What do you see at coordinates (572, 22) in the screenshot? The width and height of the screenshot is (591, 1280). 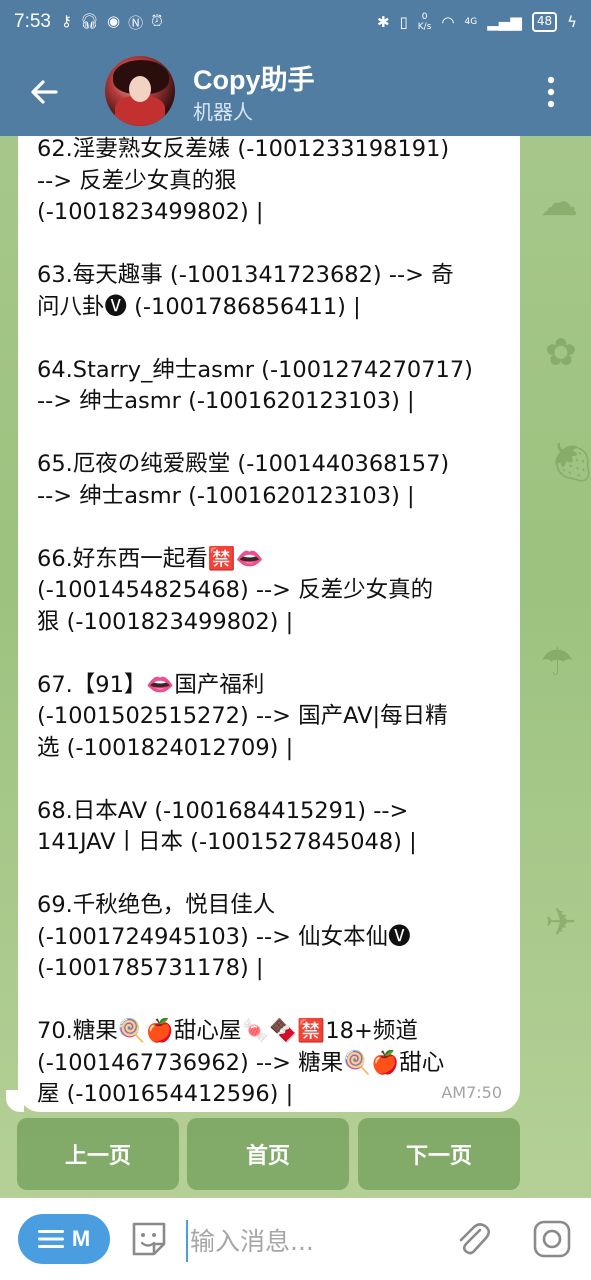 I see `charging-icon: ϟ` at bounding box center [572, 22].